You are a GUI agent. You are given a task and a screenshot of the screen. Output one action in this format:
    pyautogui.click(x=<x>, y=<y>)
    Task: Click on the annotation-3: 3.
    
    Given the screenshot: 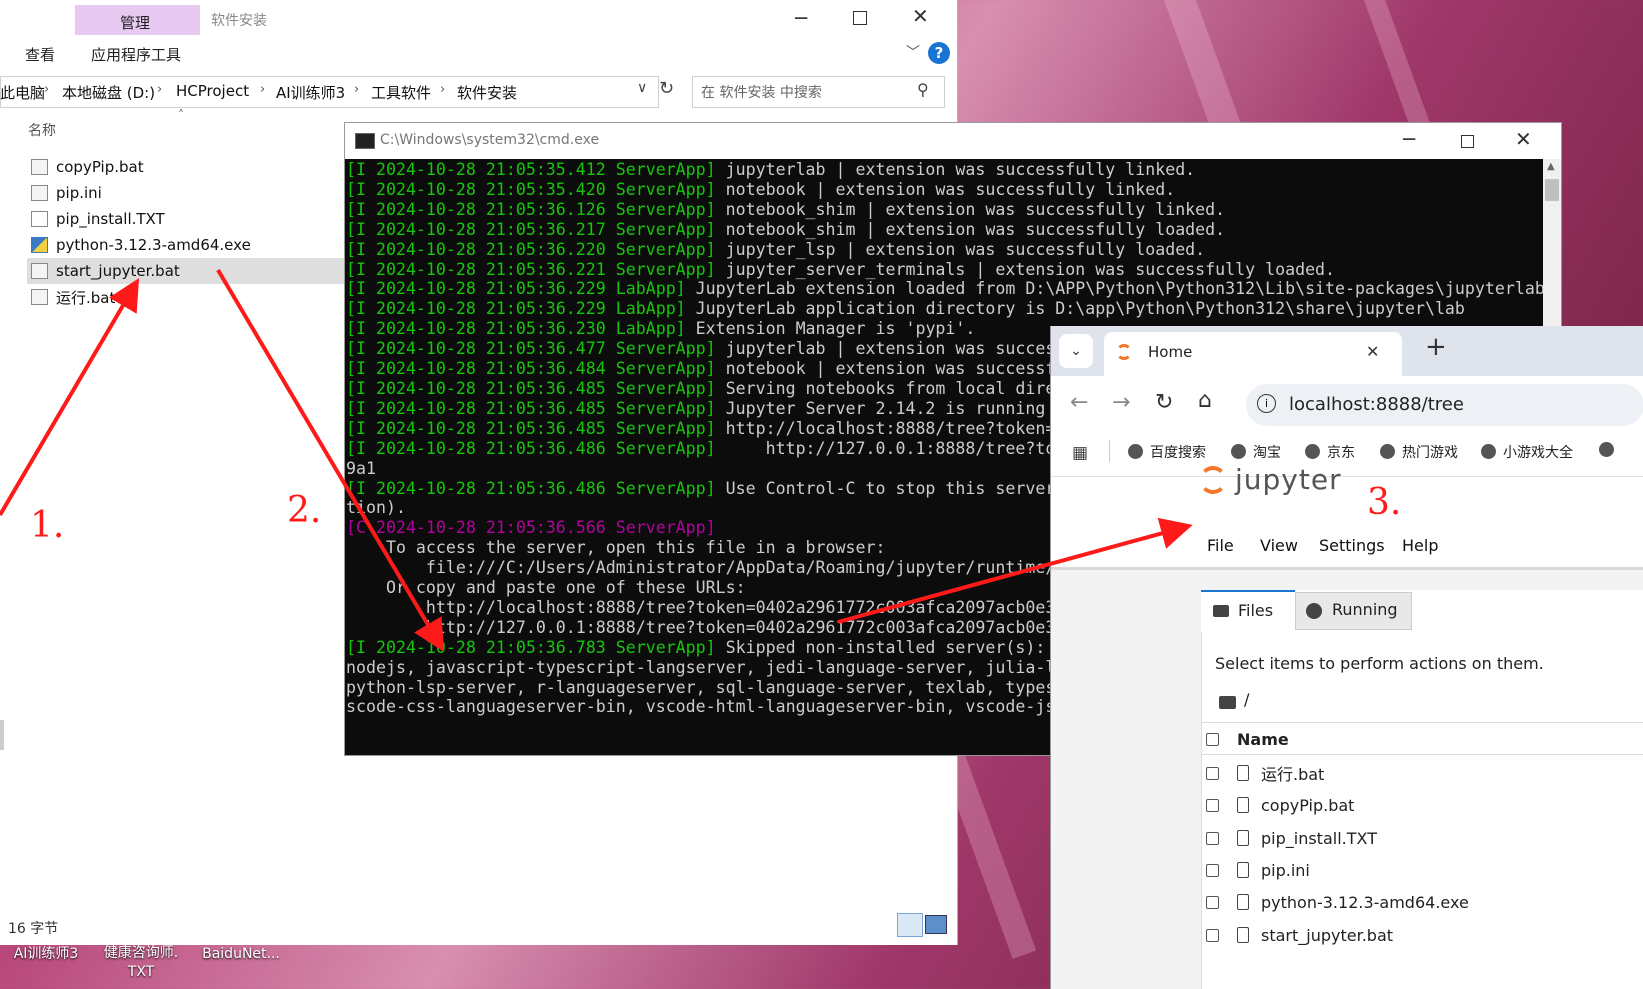 What is the action you would take?
    pyautogui.click(x=1384, y=502)
    